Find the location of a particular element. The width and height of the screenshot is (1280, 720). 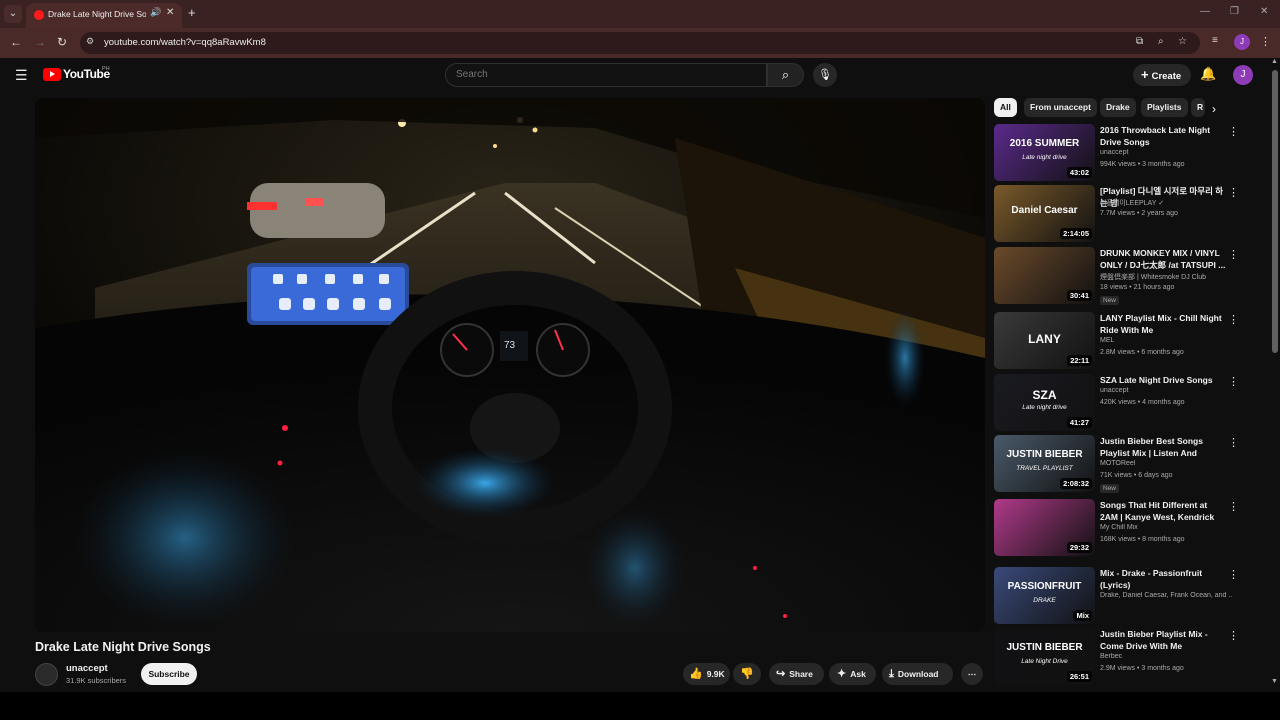

video-thumbnail: 30:41 is located at coordinates (1044, 275).